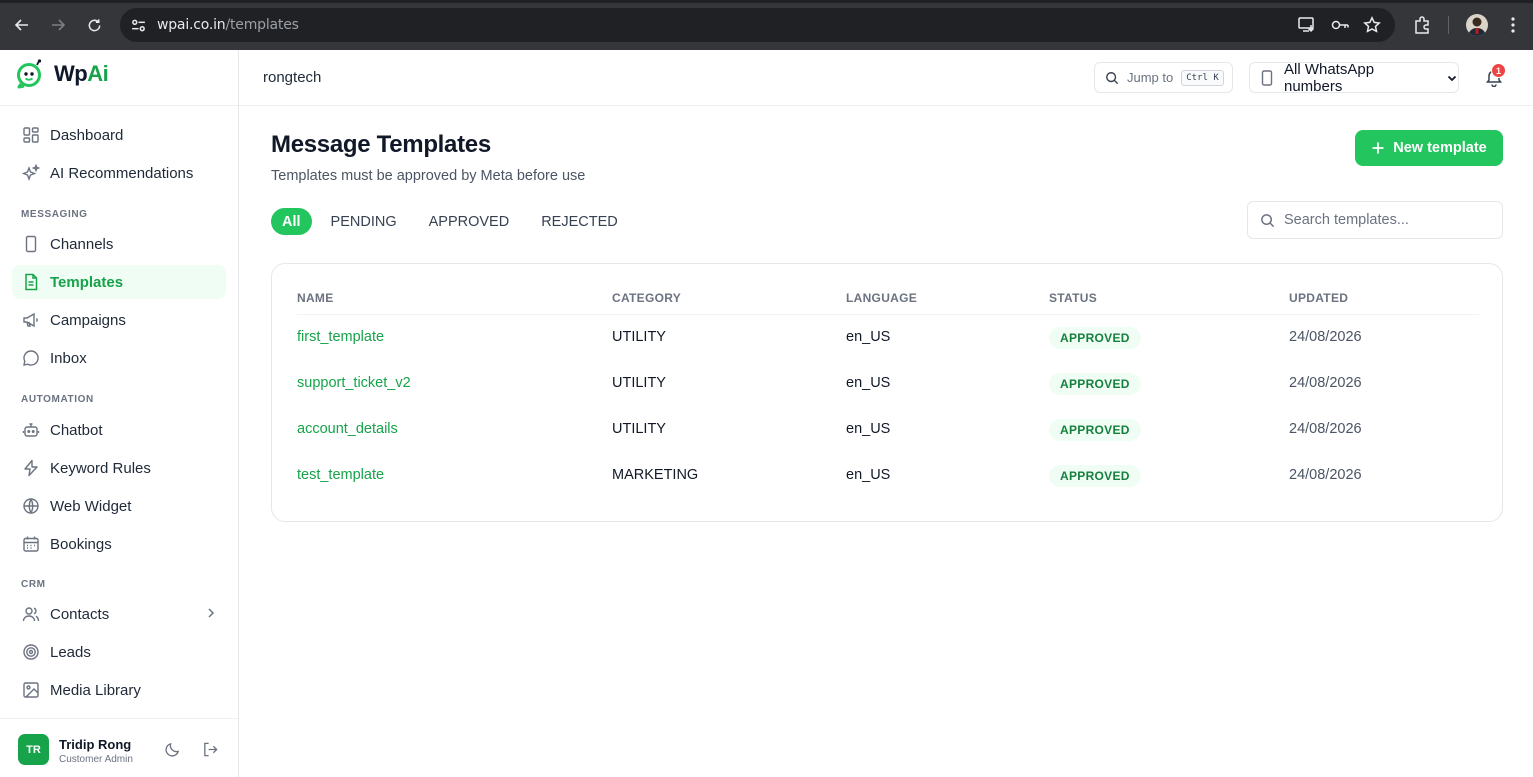 This screenshot has width=1533, height=777. Describe the element at coordinates (211, 613) in the screenshot. I see `chevron-right-icon` at that location.